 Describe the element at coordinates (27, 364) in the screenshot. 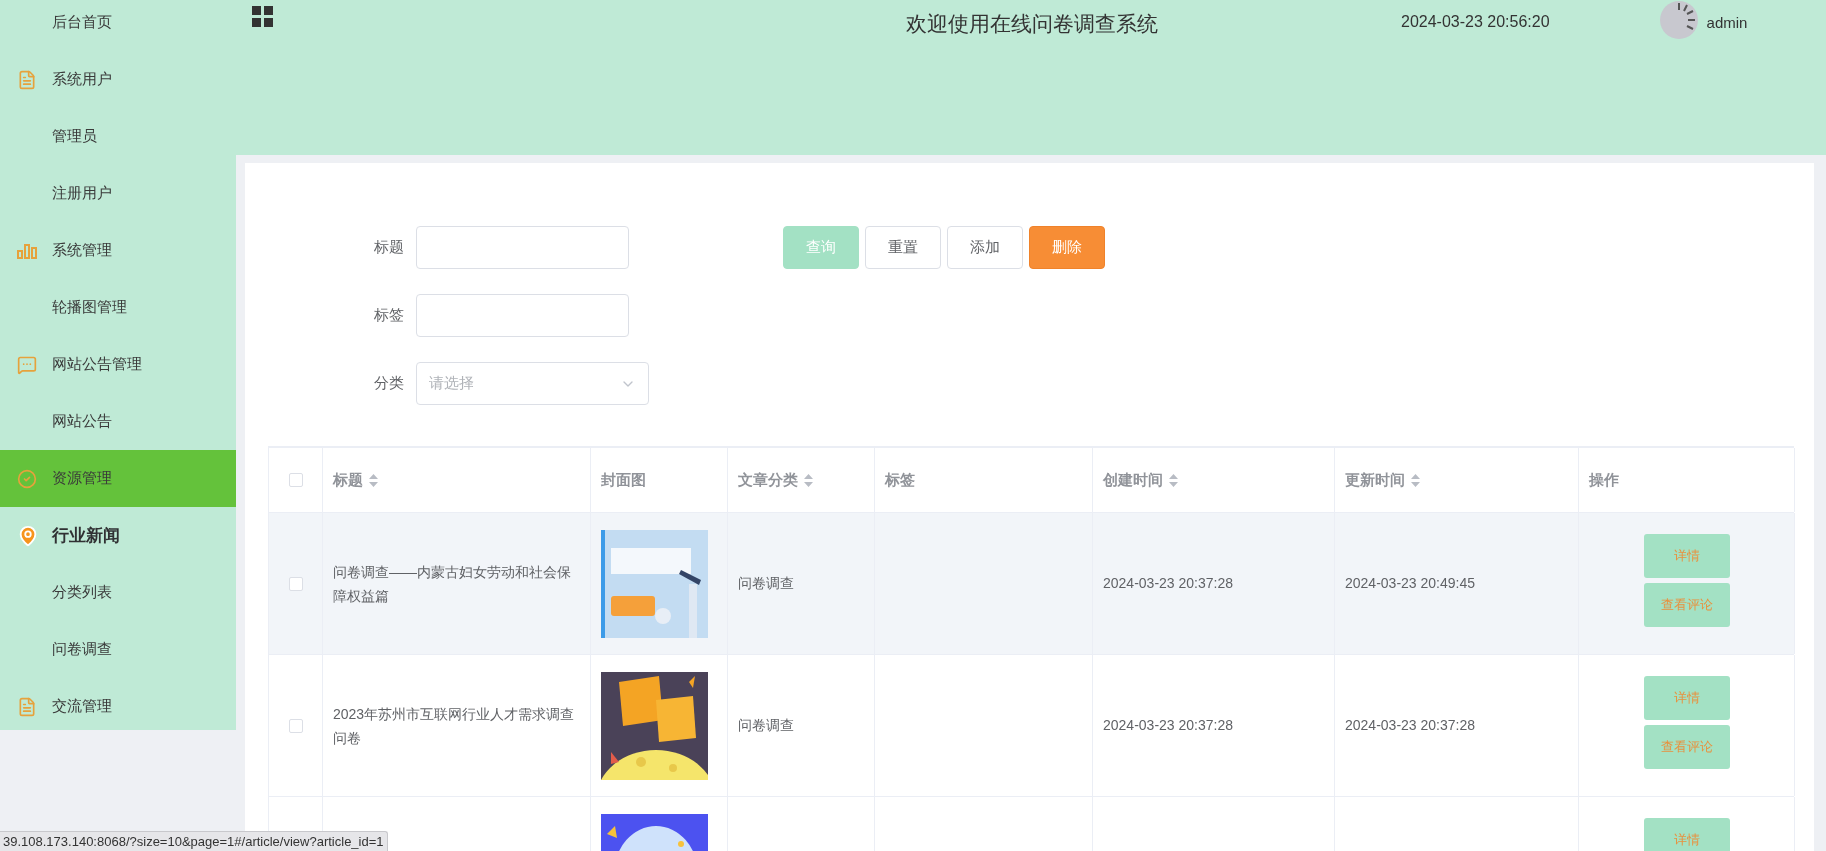

I see `chat-icon` at that location.